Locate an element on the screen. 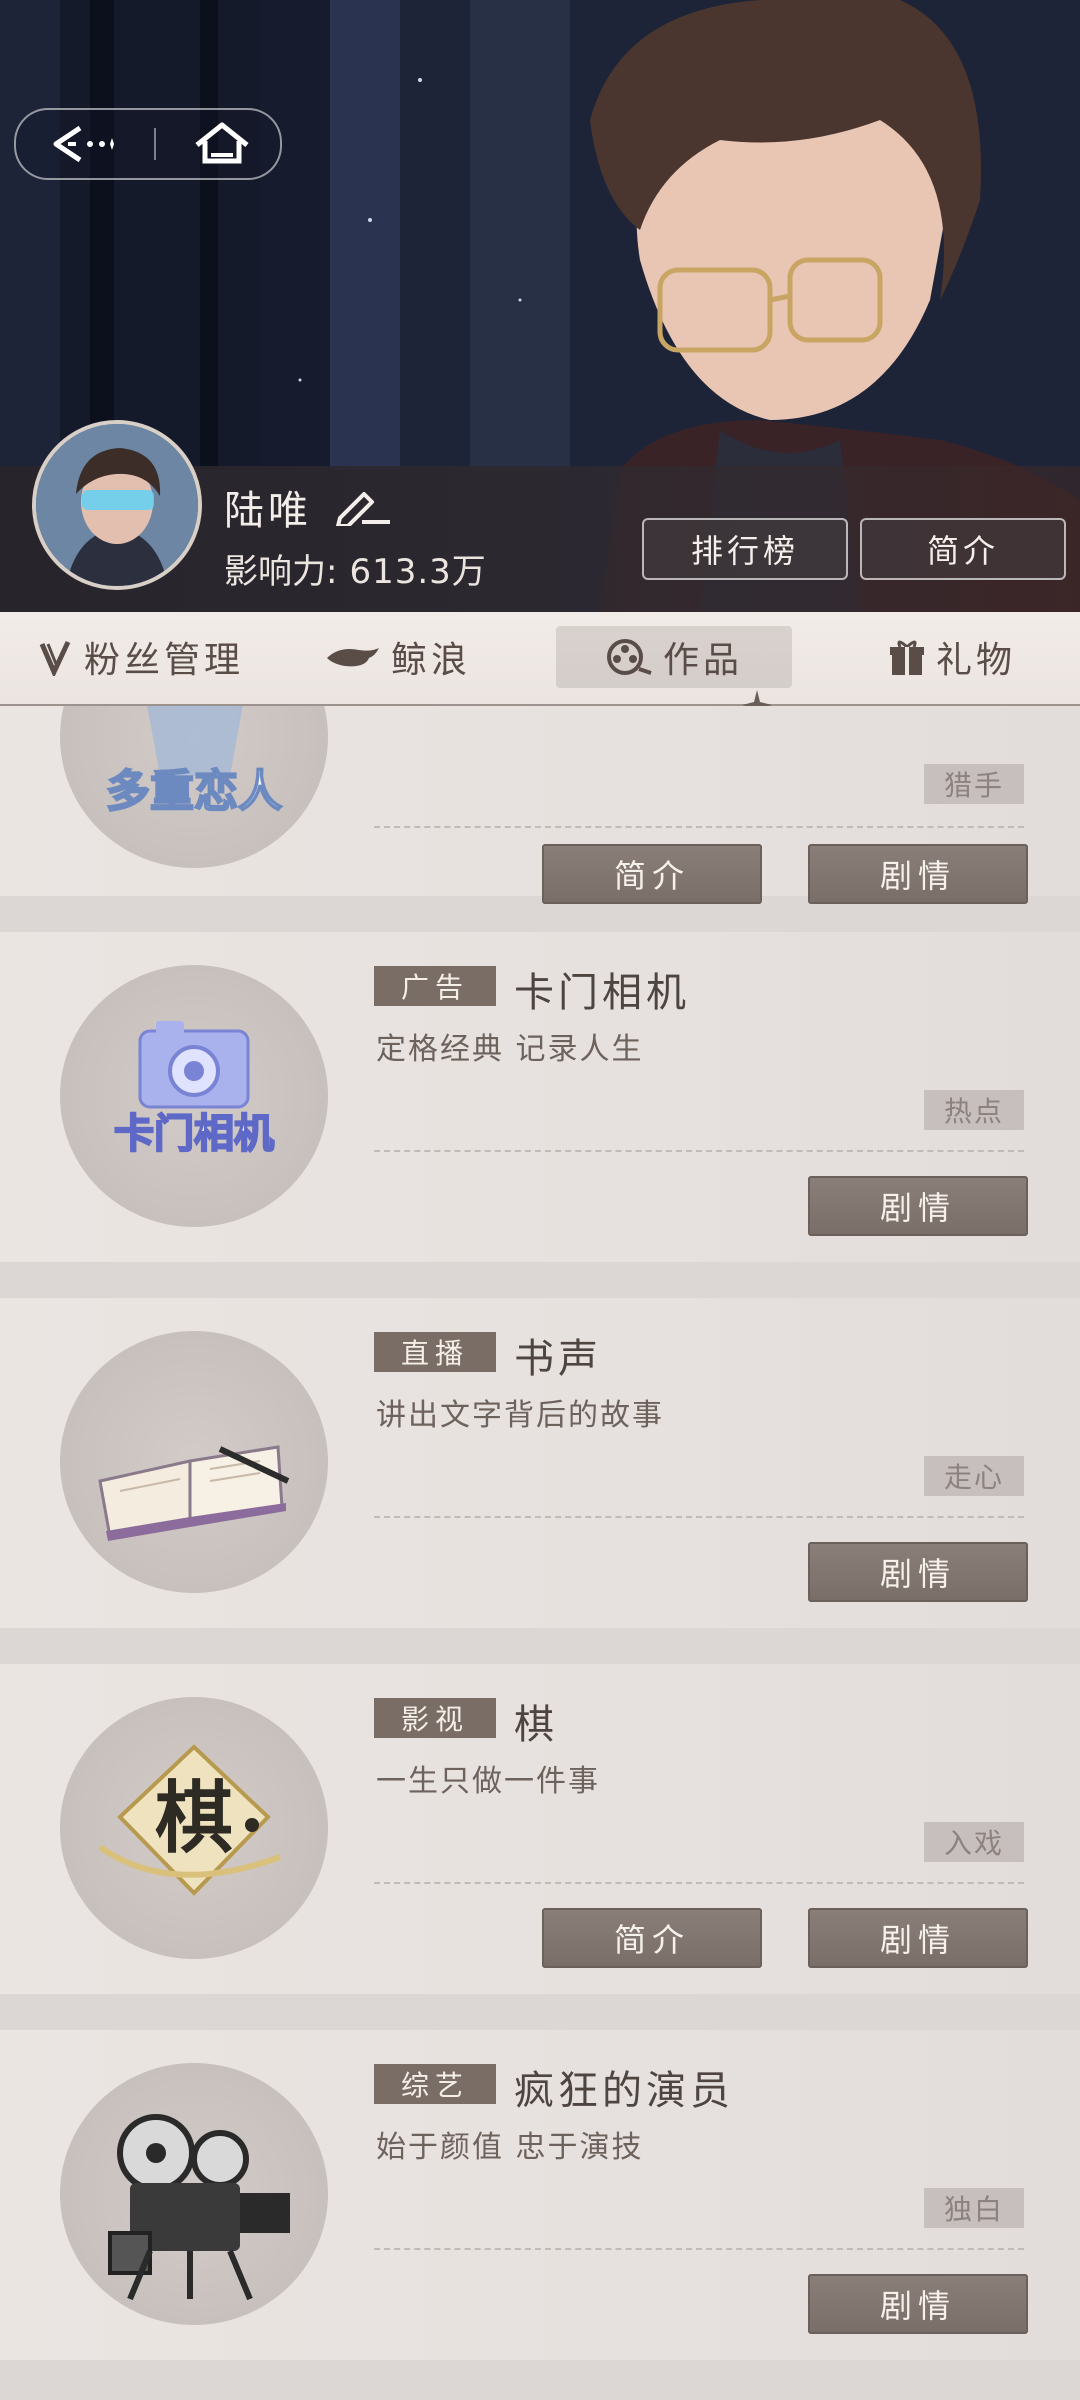 This screenshot has width=1080, height=2400. work-description: 一生只做一件事 is located at coordinates (488, 1781).